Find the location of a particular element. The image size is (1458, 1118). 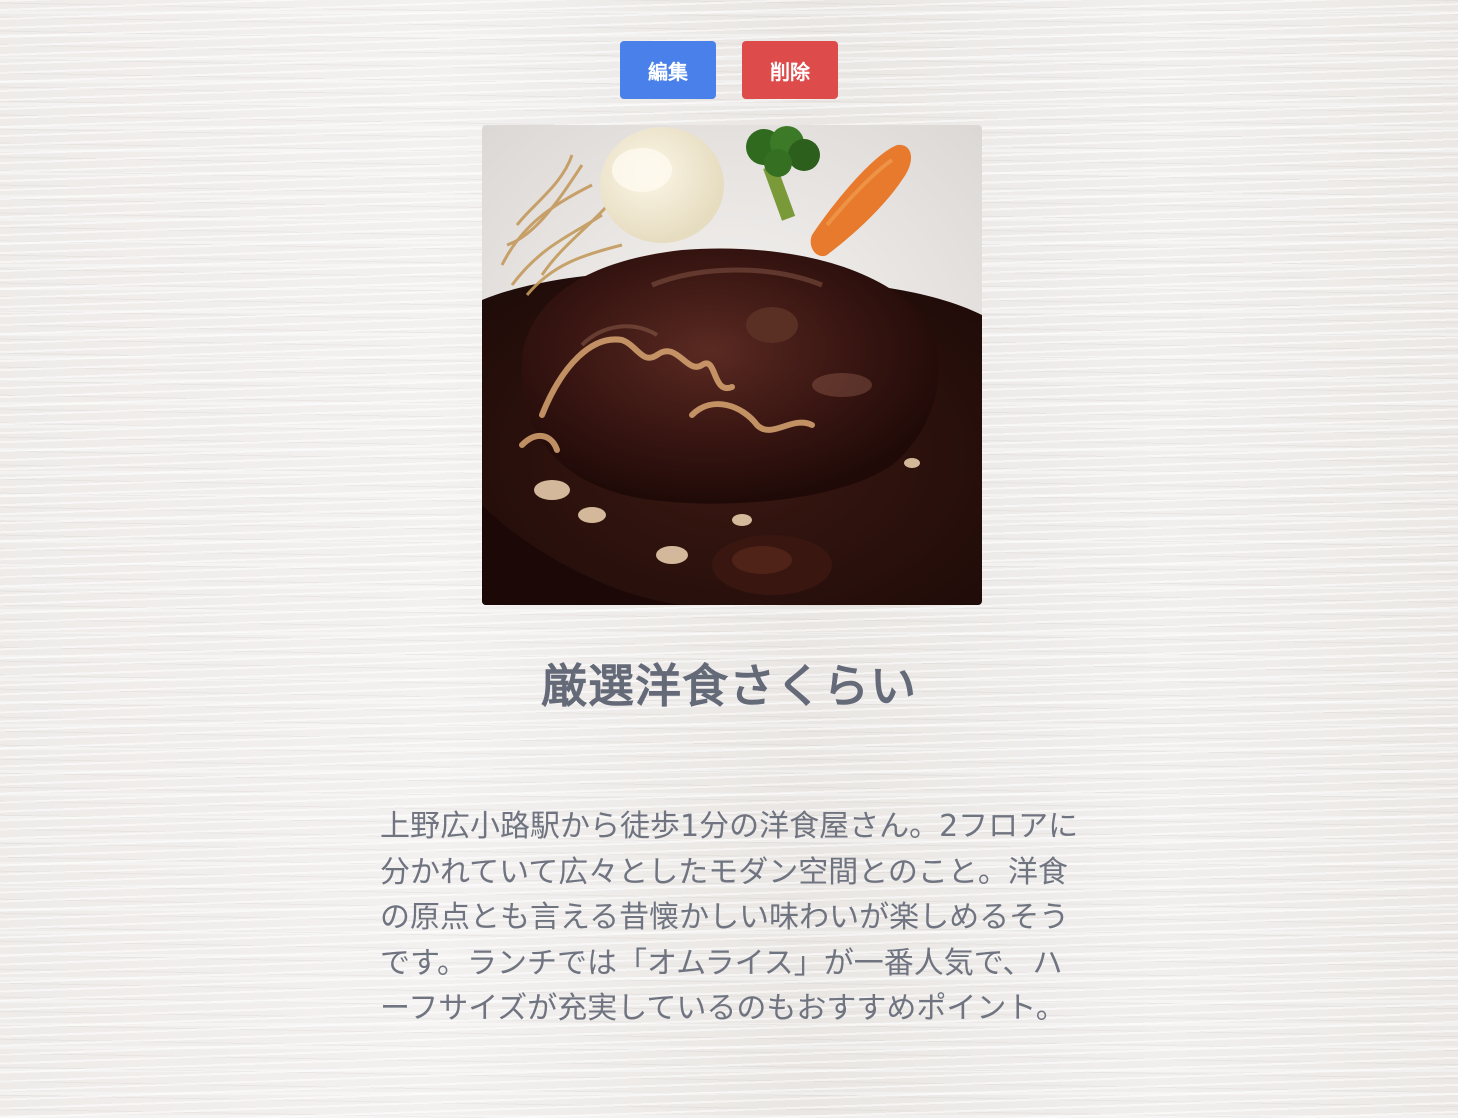

dish-image is located at coordinates (732, 365).